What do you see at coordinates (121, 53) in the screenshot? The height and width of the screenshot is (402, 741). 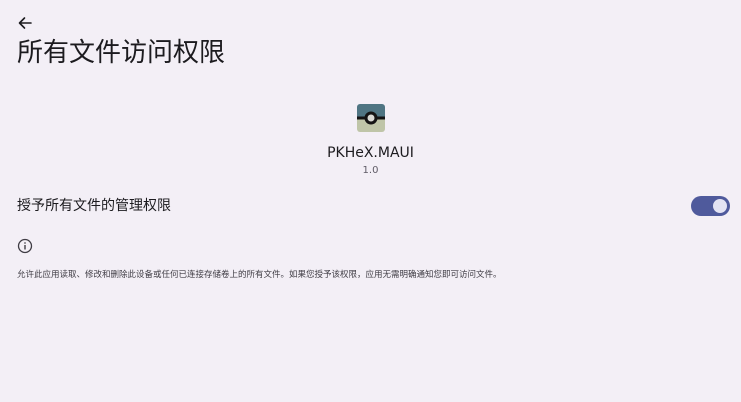 I see `page-title: 所有文件访问权限` at bounding box center [121, 53].